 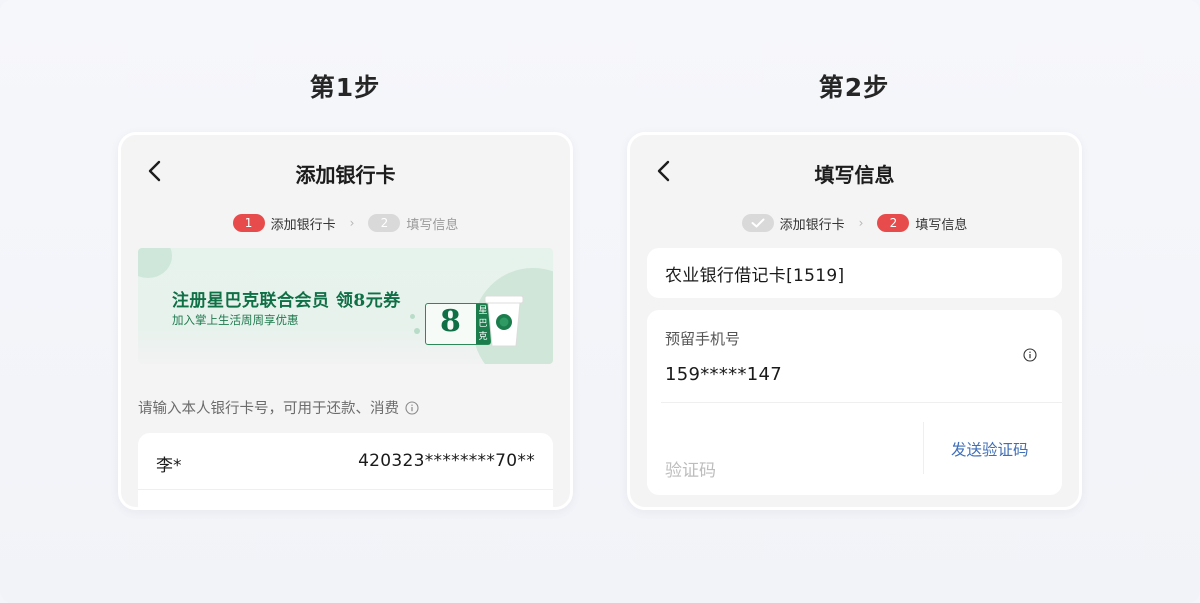 I want to click on step-badge-done, so click(x=757, y=223).